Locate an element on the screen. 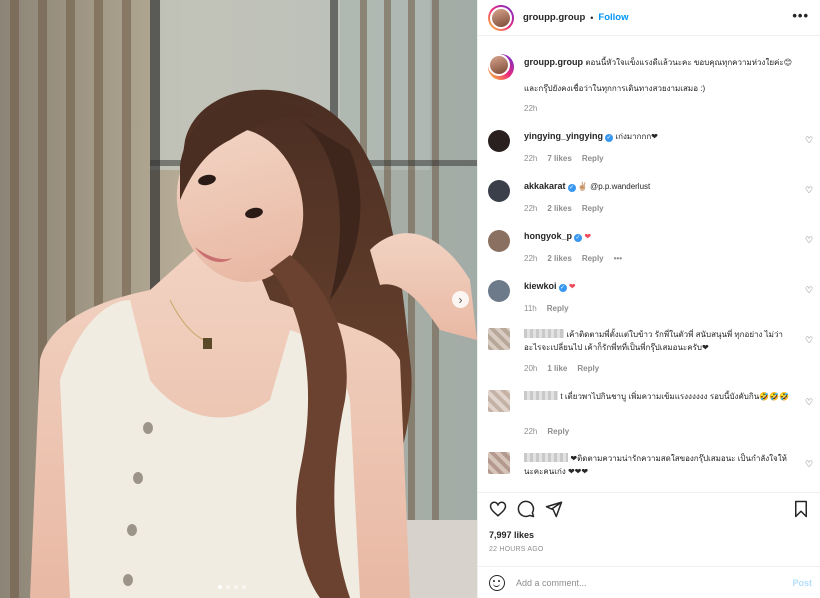 This screenshot has width=820, height=598. share-plane-icon is located at coordinates (554, 509).